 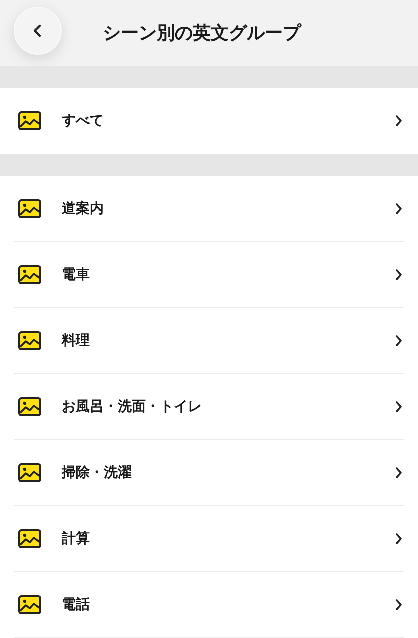 What do you see at coordinates (209, 341) in the screenshot?
I see `list-item: 料理` at bounding box center [209, 341].